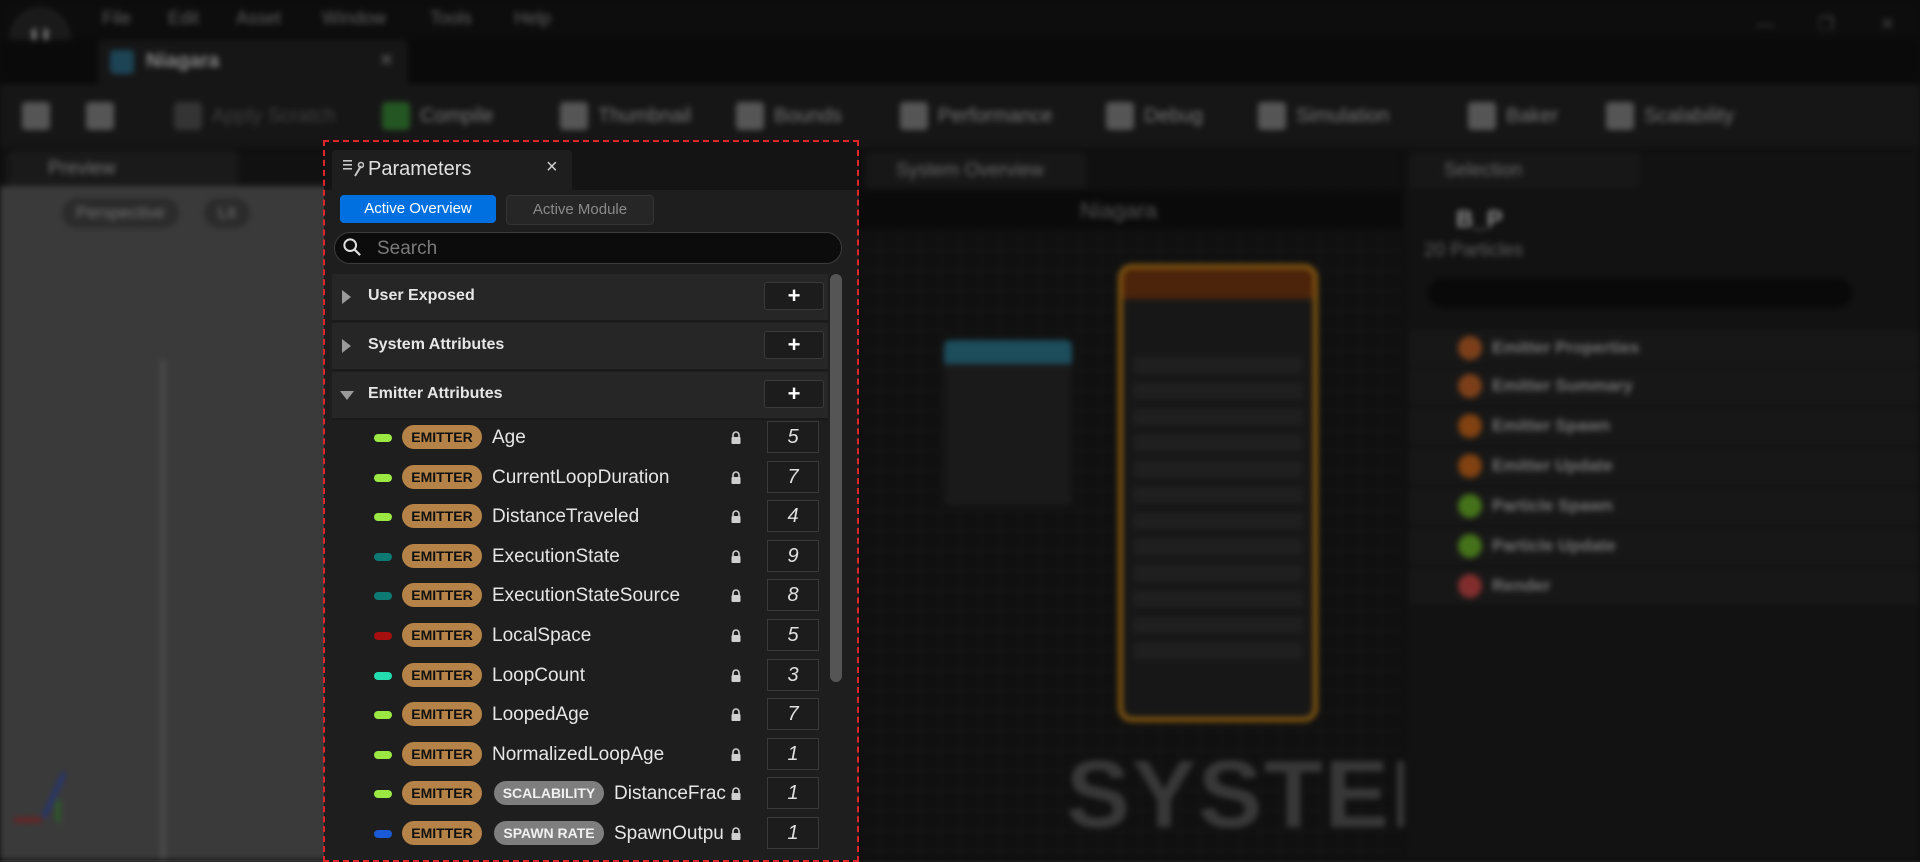 This screenshot has width=1920, height=862. I want to click on parameter-row: EMITTER DistanceTraveled 4, so click(574, 517).